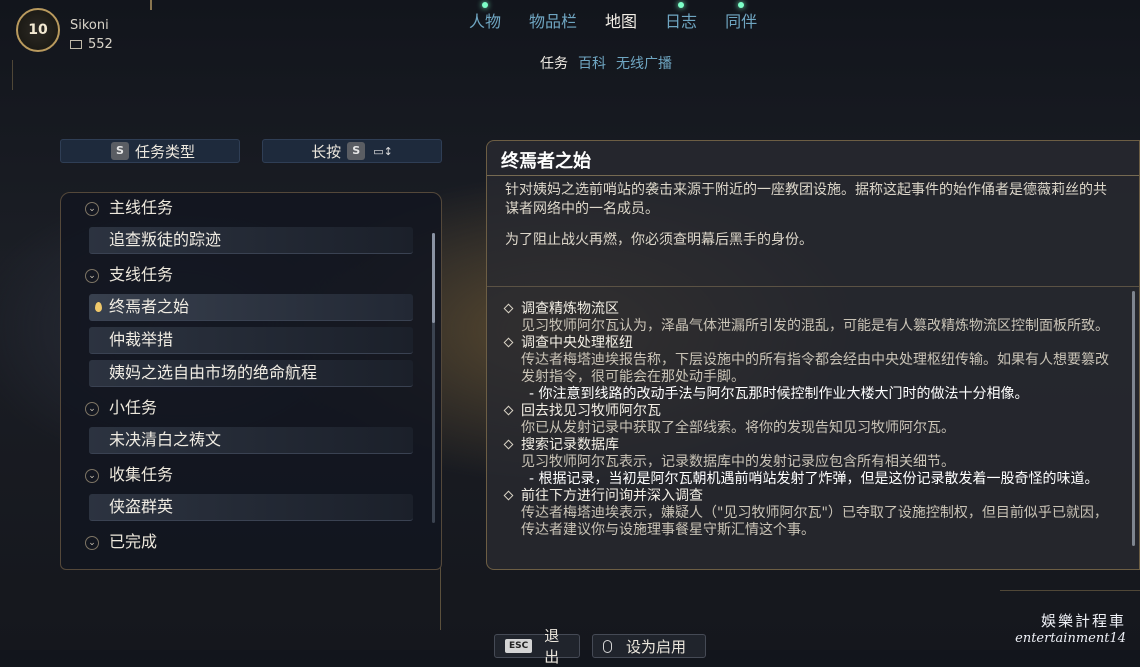  I want to click on journal-subtabs: 任务 百科 无线广播, so click(606, 63).